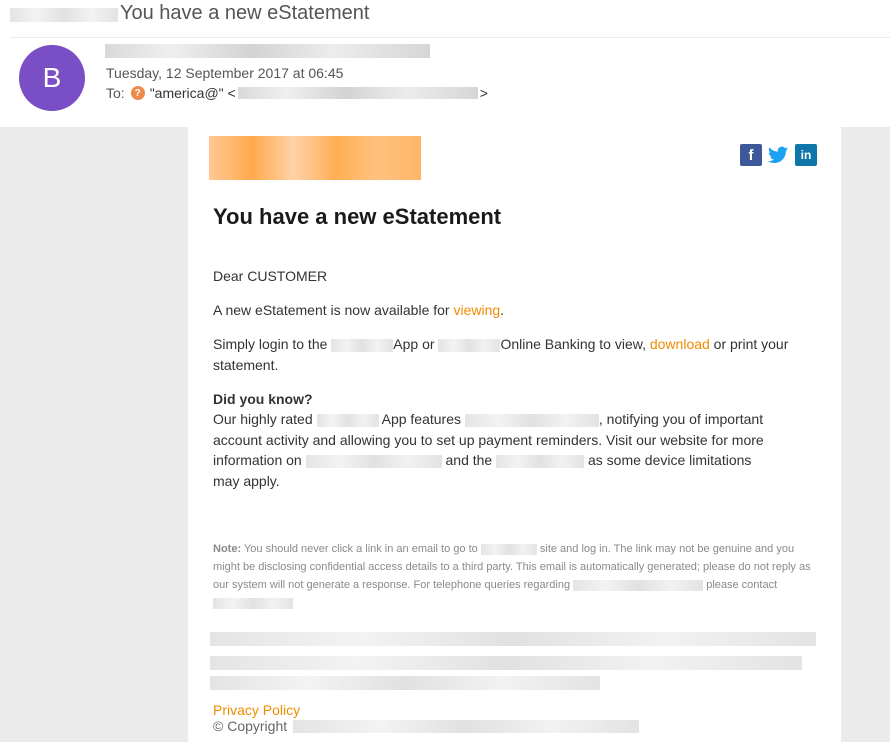 The width and height of the screenshot is (890, 742). I want to click on header-divider, so click(450, 37).